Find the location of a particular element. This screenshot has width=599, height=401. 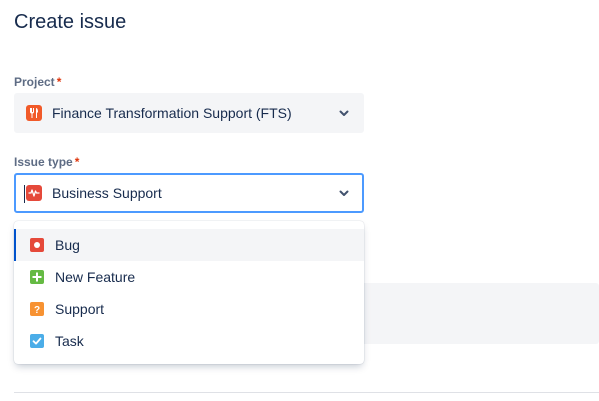

page-title: Create issue is located at coordinates (70, 22).